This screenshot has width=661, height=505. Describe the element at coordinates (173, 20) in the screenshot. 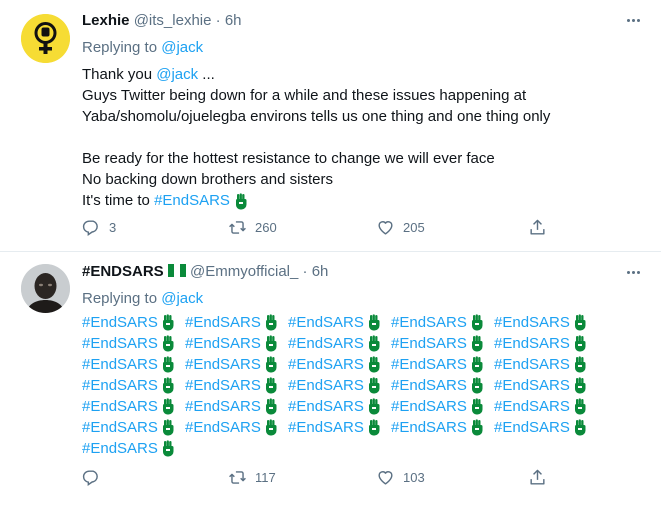

I see `handle: @its_lexhie` at that location.